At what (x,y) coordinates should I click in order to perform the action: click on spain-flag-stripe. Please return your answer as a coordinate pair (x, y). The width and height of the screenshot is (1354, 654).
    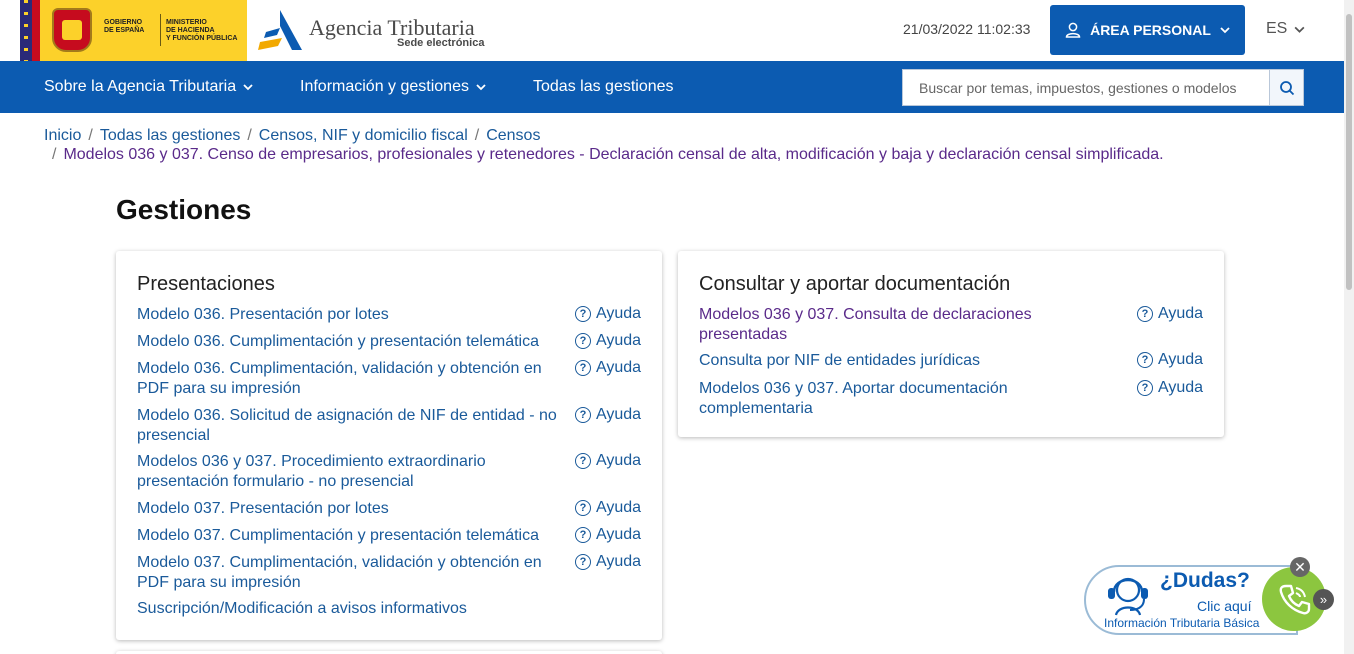
    Looking at the image, I should click on (36, 30).